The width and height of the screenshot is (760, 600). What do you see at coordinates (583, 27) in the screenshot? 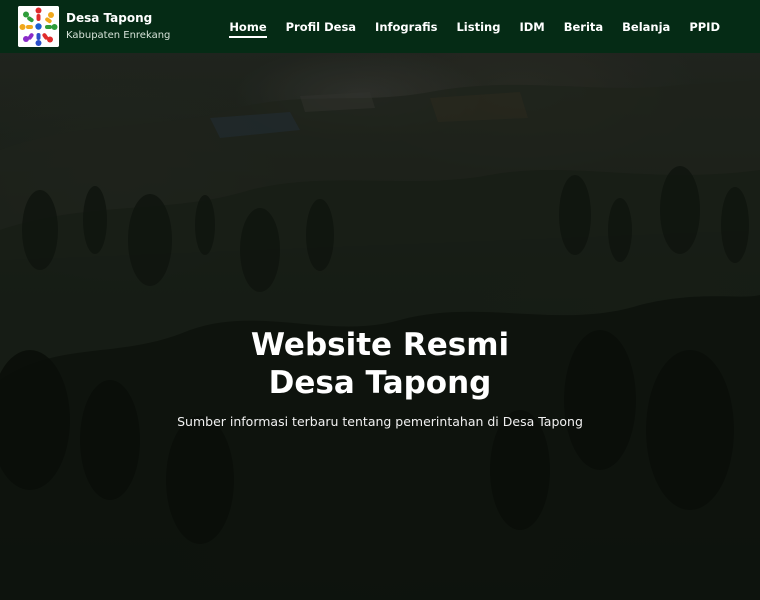
I see `nav-item-berita: Berita` at bounding box center [583, 27].